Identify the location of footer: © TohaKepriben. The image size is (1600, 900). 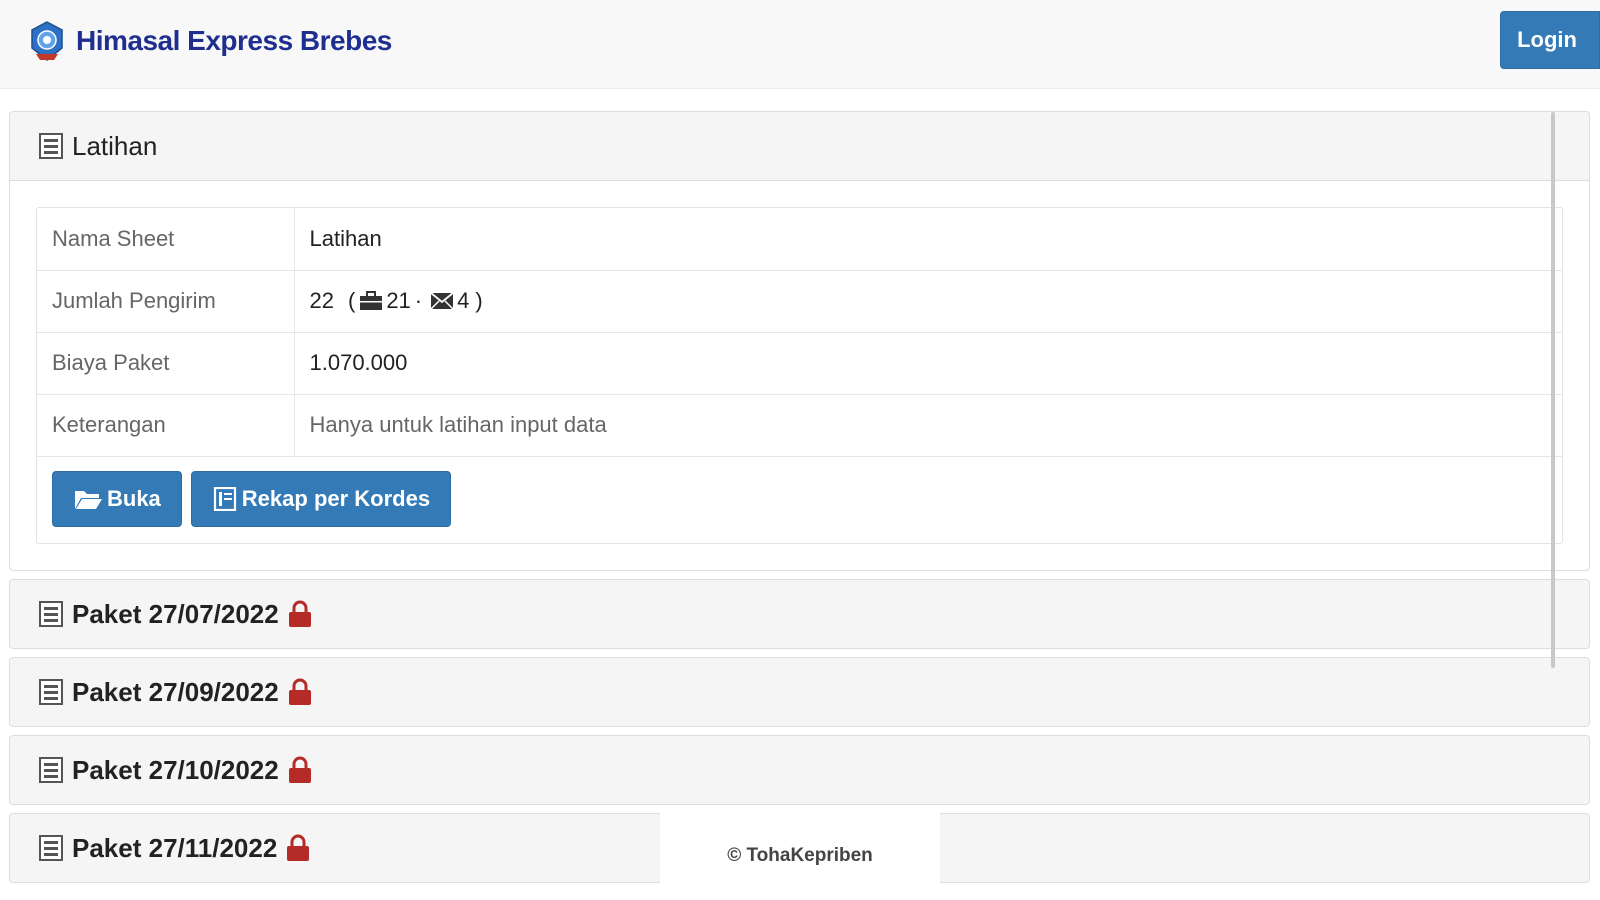
(800, 856).